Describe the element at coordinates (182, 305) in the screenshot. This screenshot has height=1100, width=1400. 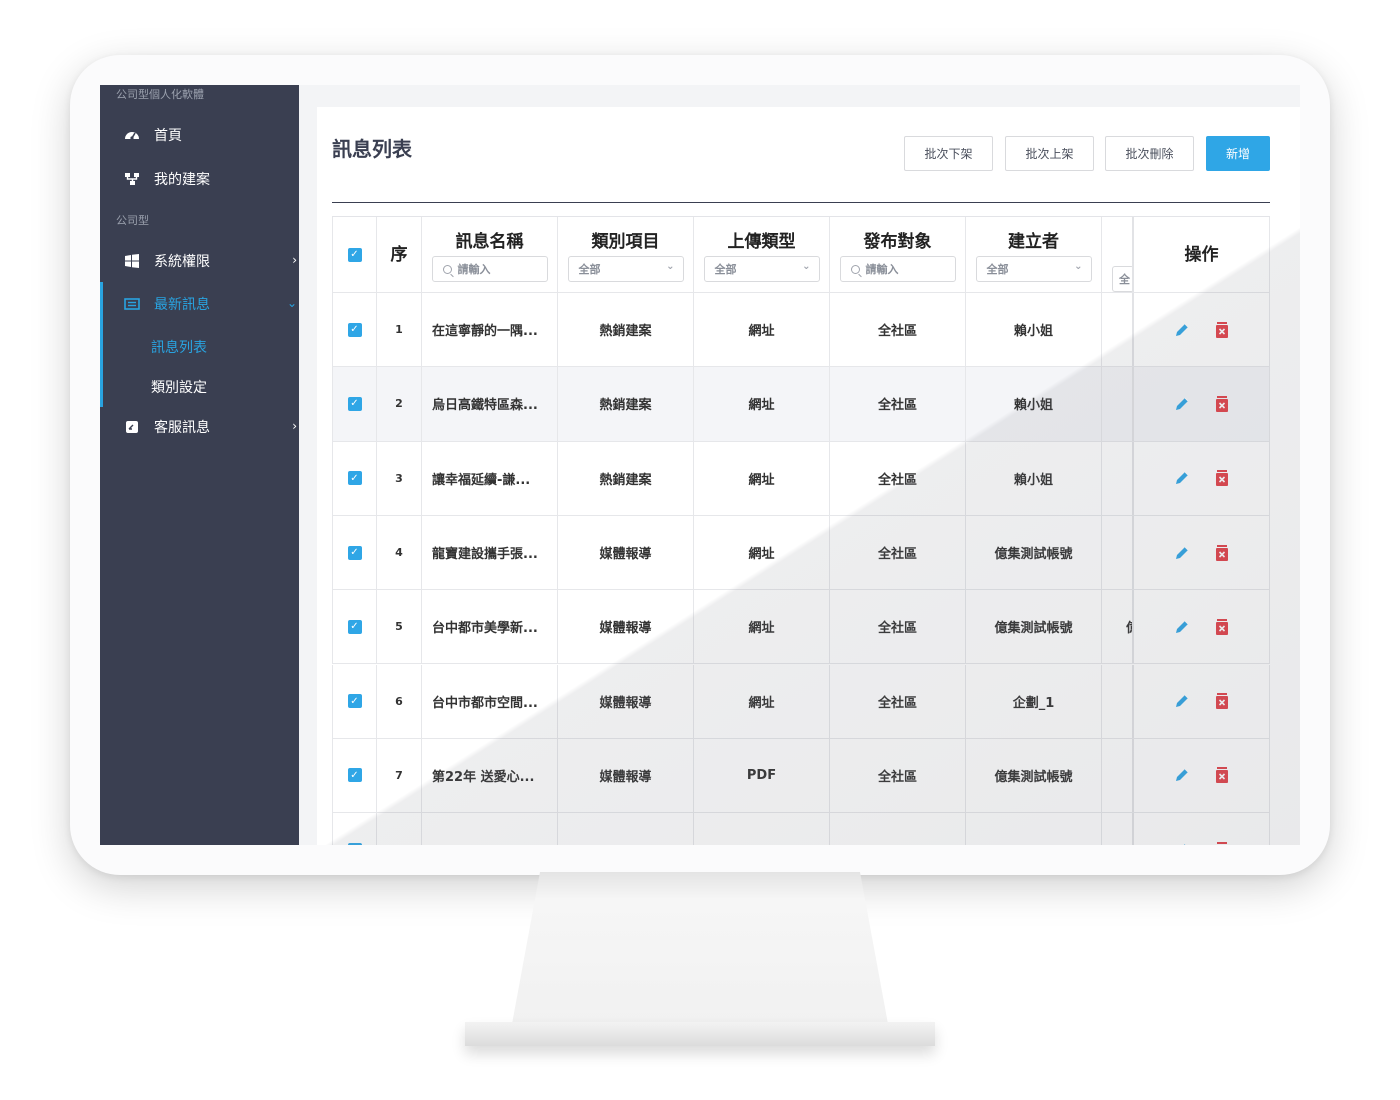
I see `sidebar-item-label: 最新訊息` at that location.